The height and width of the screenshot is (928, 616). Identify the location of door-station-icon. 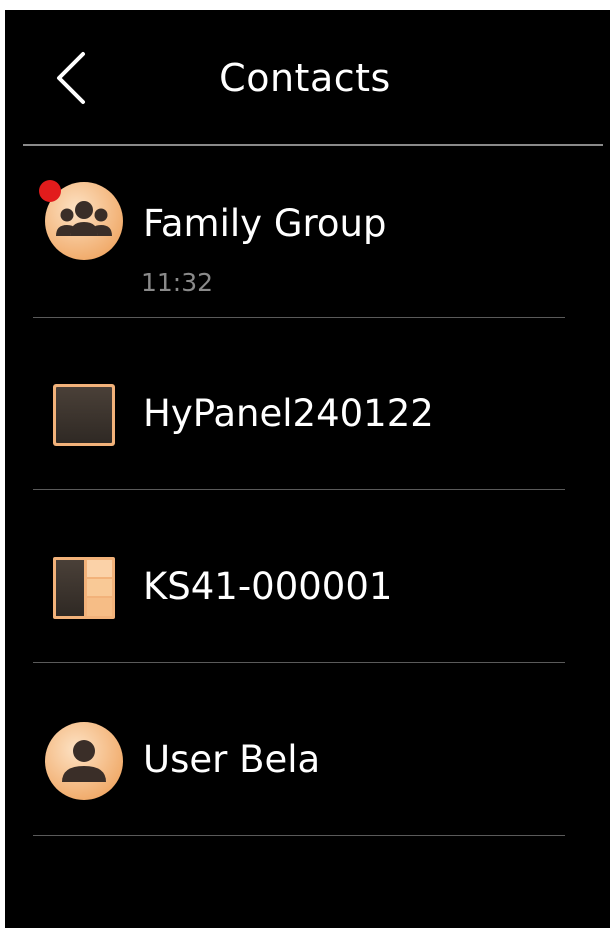
(84, 588).